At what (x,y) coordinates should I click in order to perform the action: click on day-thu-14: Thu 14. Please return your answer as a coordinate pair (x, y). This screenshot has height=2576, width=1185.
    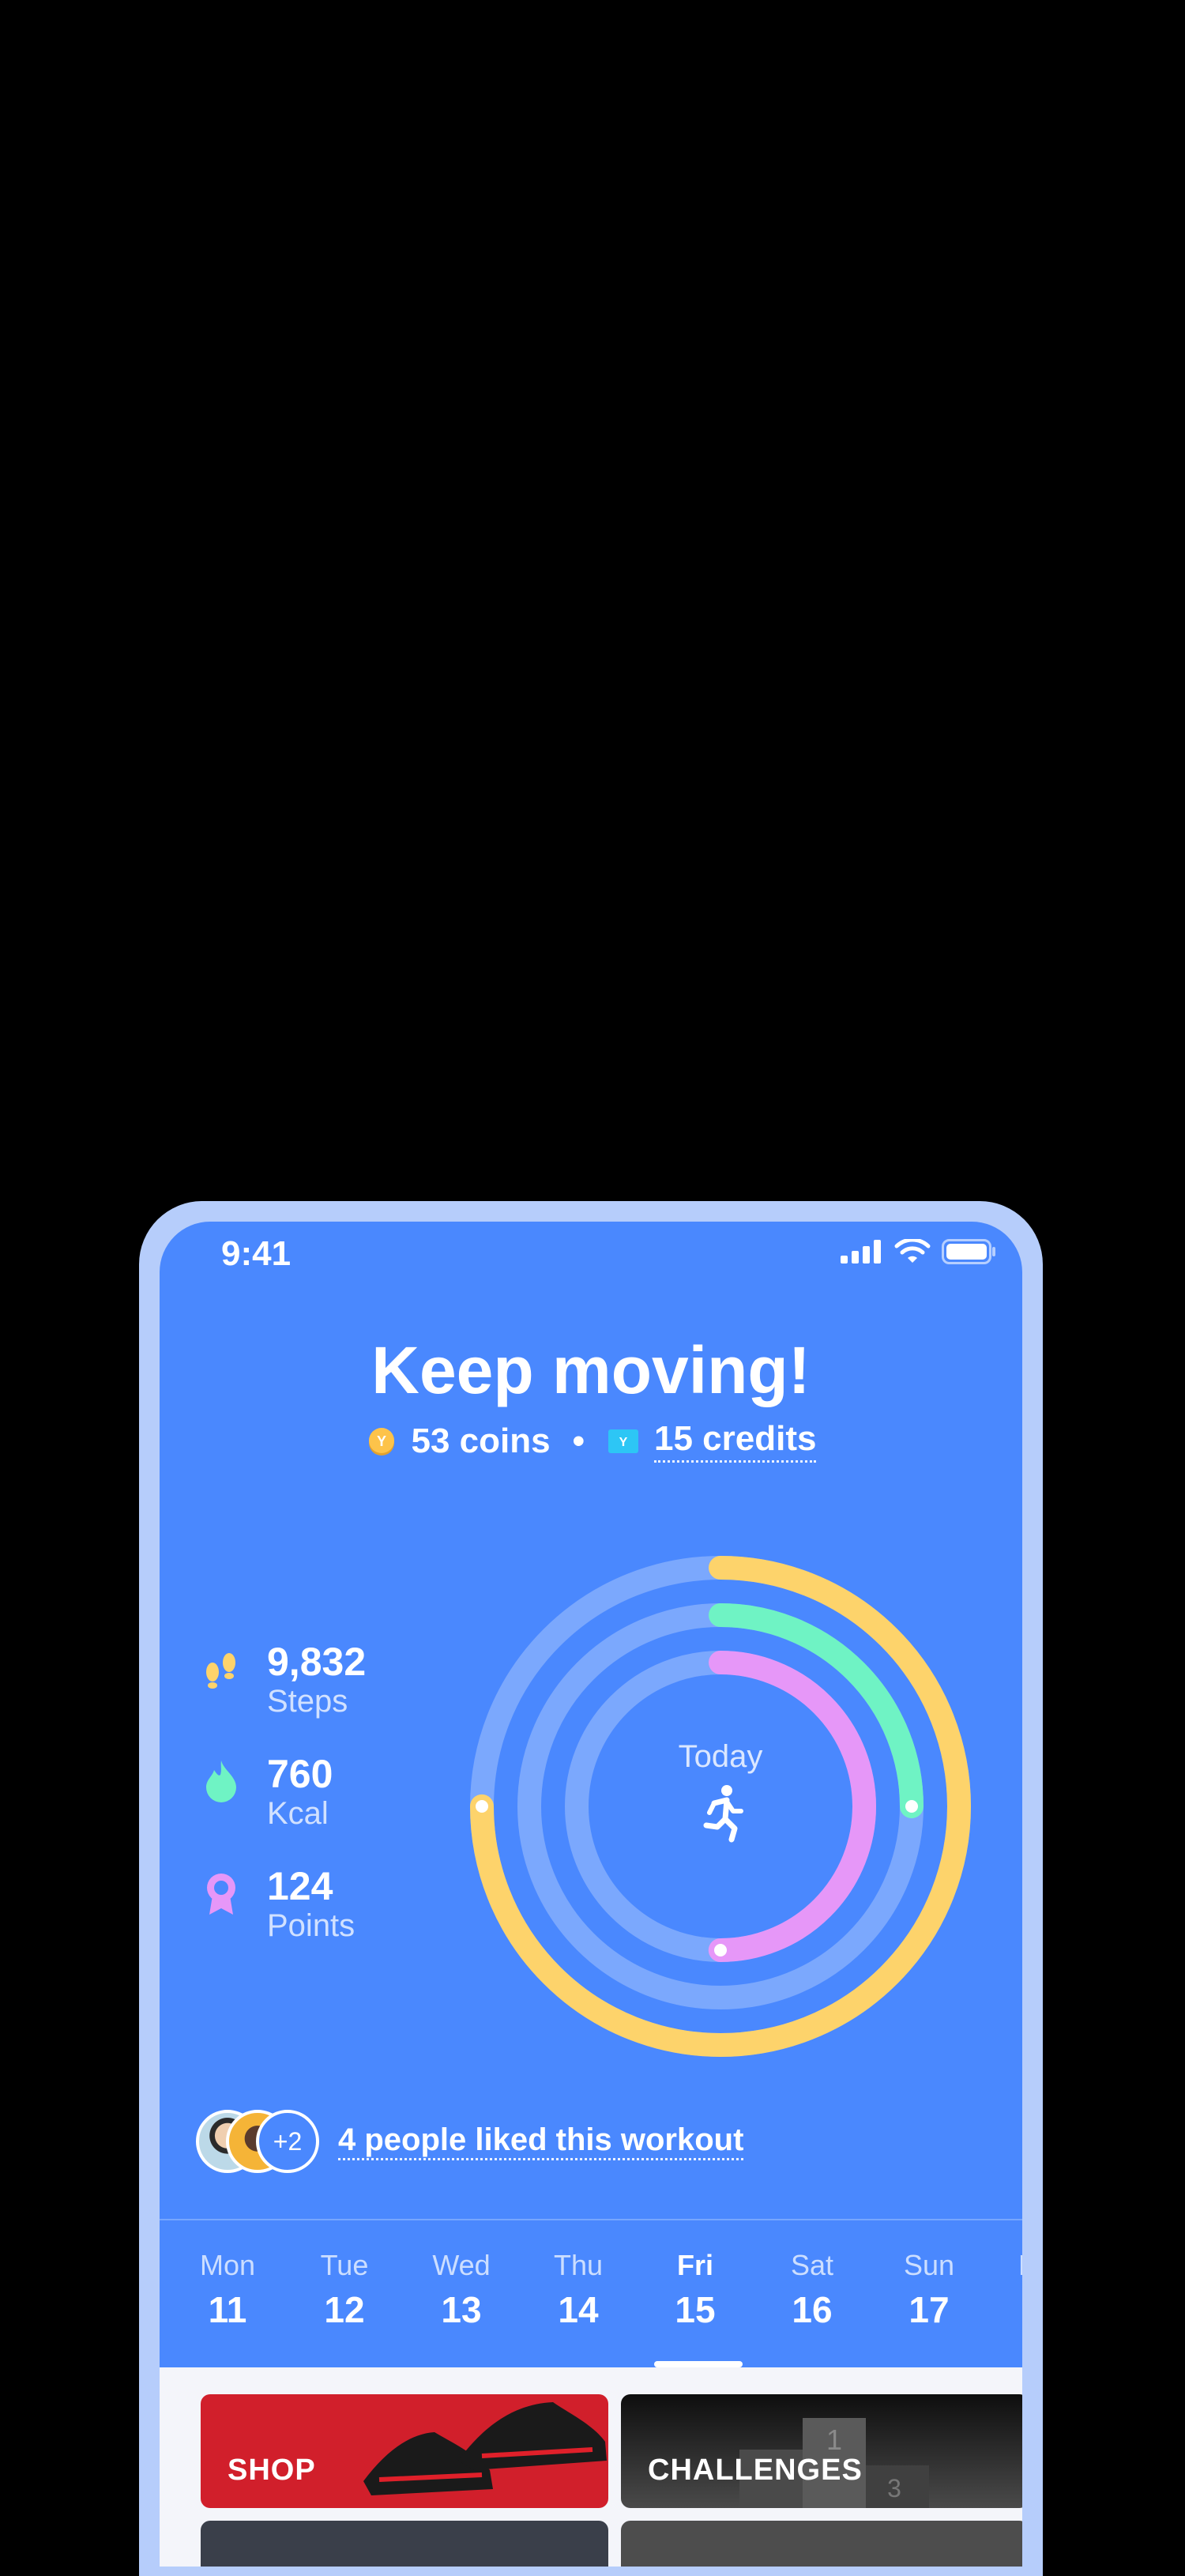
    Looking at the image, I should click on (579, 2290).